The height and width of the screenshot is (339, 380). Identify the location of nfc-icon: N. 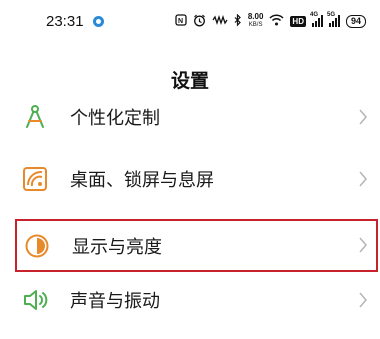
(181, 21).